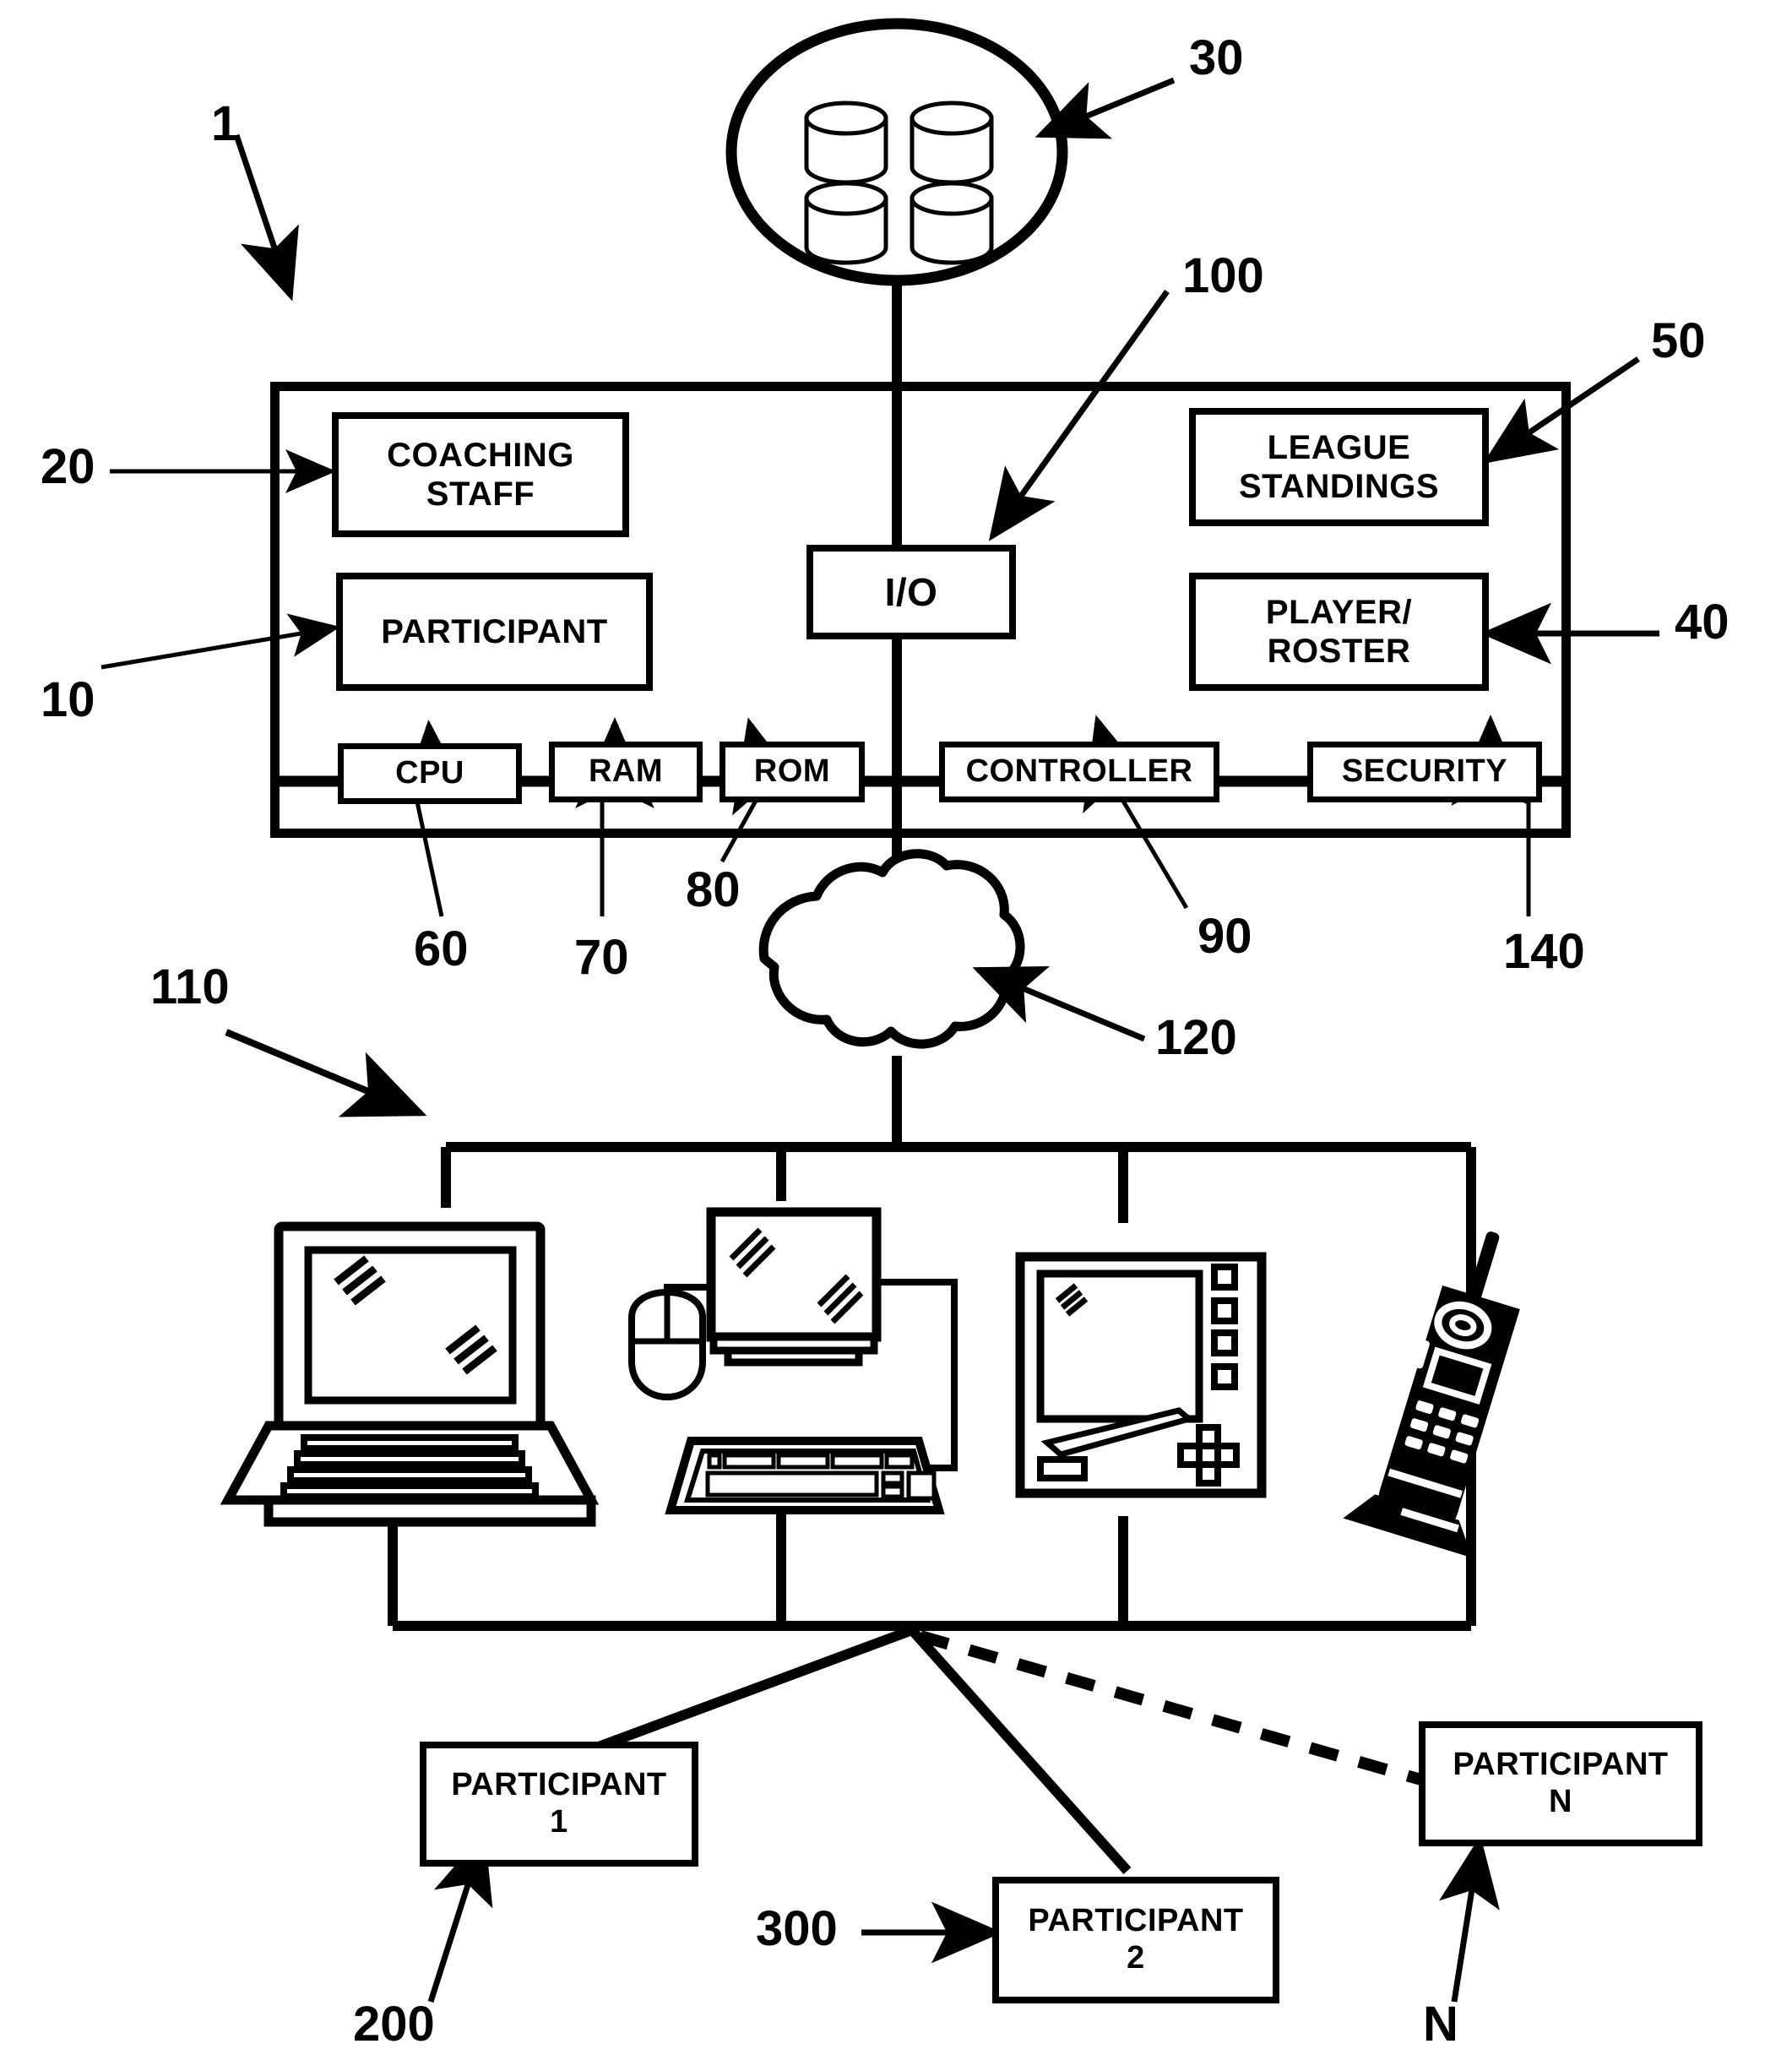  Describe the element at coordinates (601, 958) in the screenshot. I see `ref-numeral-70: 70` at that location.